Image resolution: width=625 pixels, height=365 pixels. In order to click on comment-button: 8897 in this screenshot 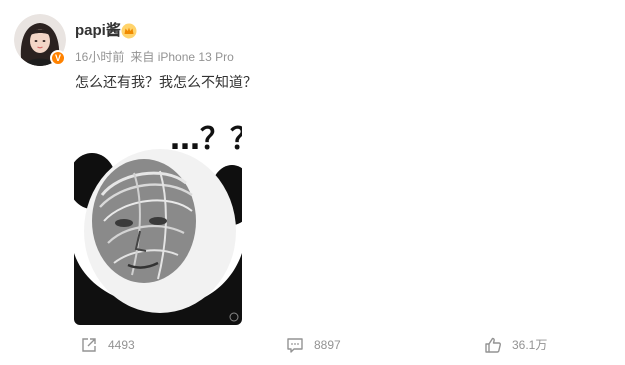, I will do `click(313, 345)`.